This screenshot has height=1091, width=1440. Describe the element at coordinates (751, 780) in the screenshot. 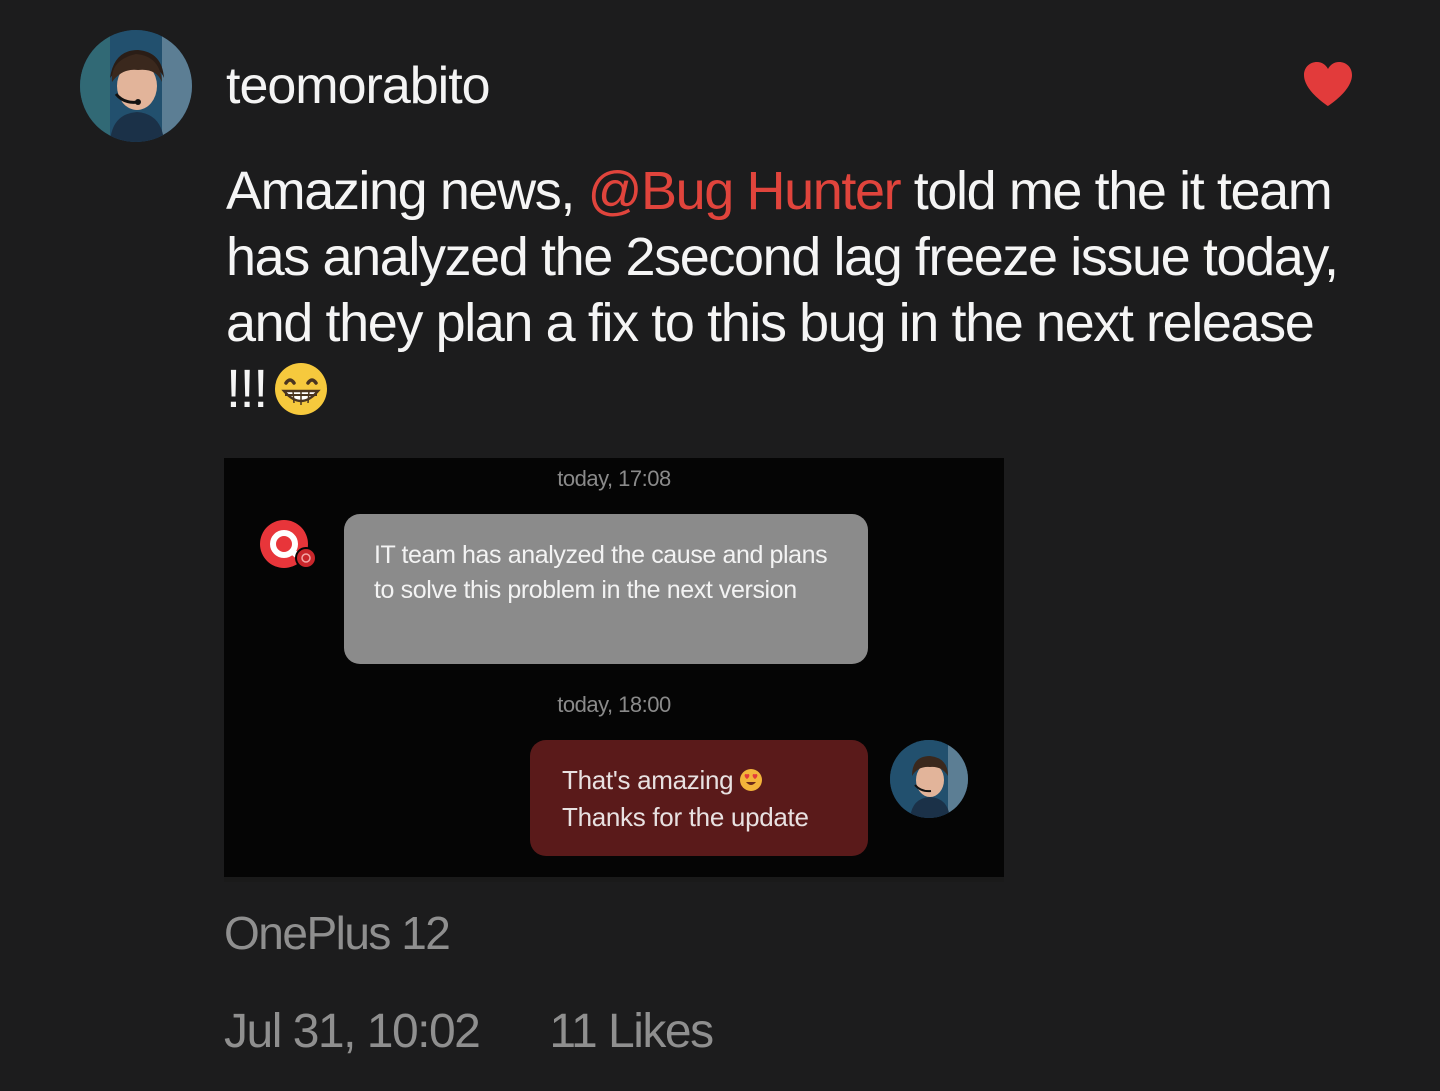

I see `heart-eyes-icon` at that location.